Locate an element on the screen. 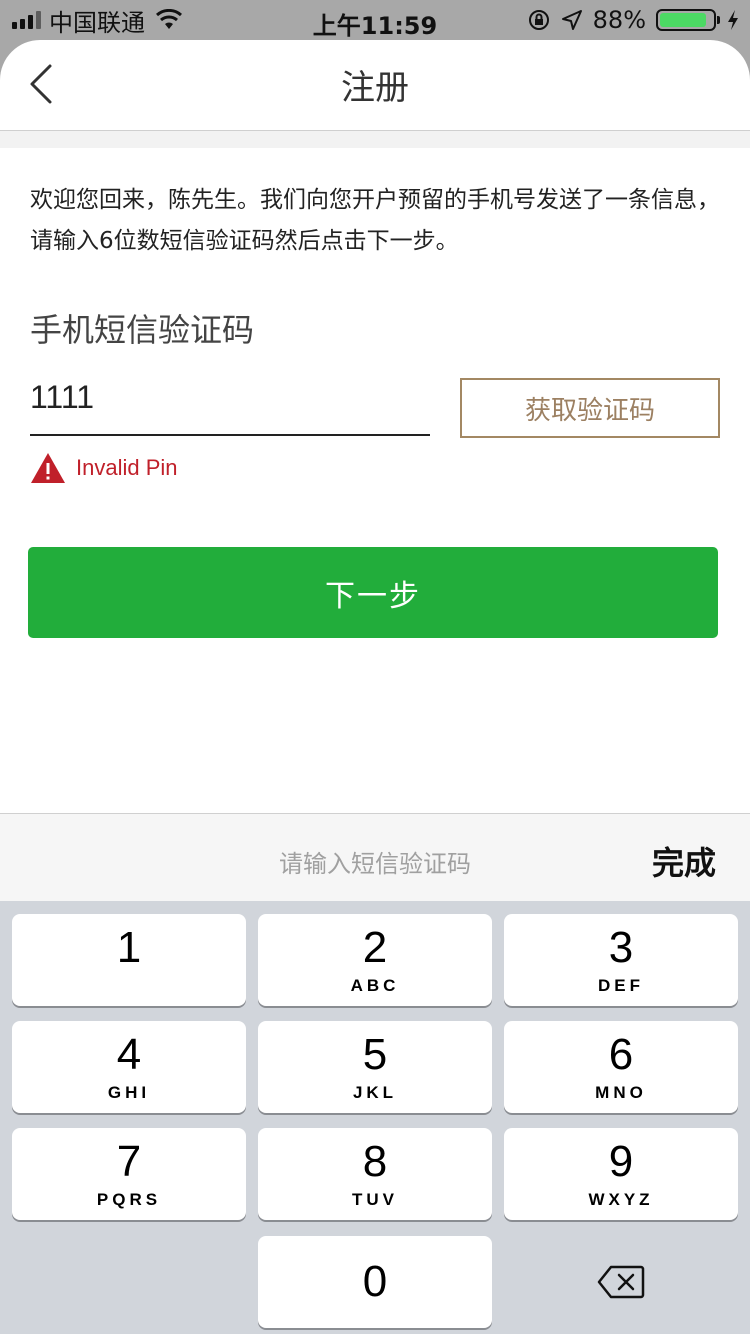 The height and width of the screenshot is (1334, 750). key-number: 7 is located at coordinates (129, 1161).